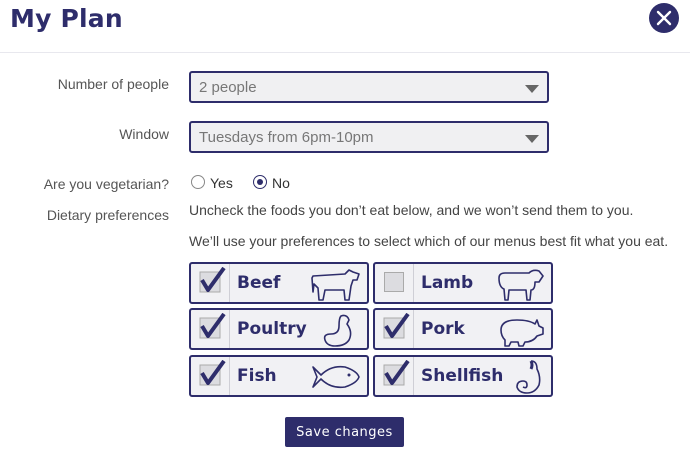  Describe the element at coordinates (198, 182) in the screenshot. I see `radio-button-yes` at that location.